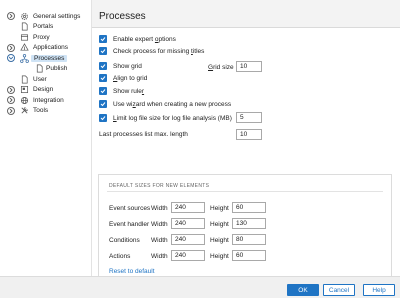 This screenshot has height=298, width=400. Describe the element at coordinates (24, 89) in the screenshot. I see `design-icon` at that location.